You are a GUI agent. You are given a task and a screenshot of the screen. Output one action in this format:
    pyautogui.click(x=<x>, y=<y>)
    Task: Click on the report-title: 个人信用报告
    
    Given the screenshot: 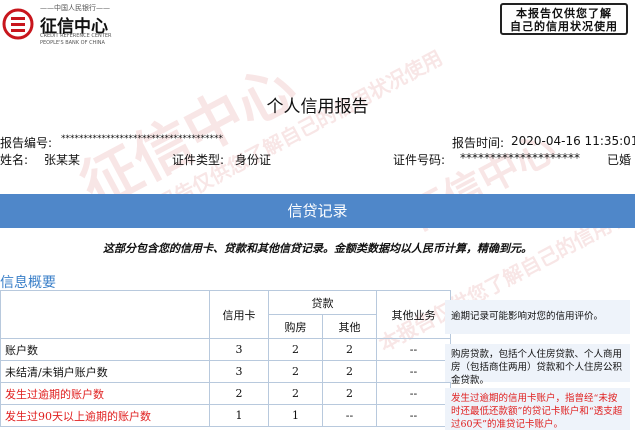 What is the action you would take?
    pyautogui.click(x=317, y=107)
    